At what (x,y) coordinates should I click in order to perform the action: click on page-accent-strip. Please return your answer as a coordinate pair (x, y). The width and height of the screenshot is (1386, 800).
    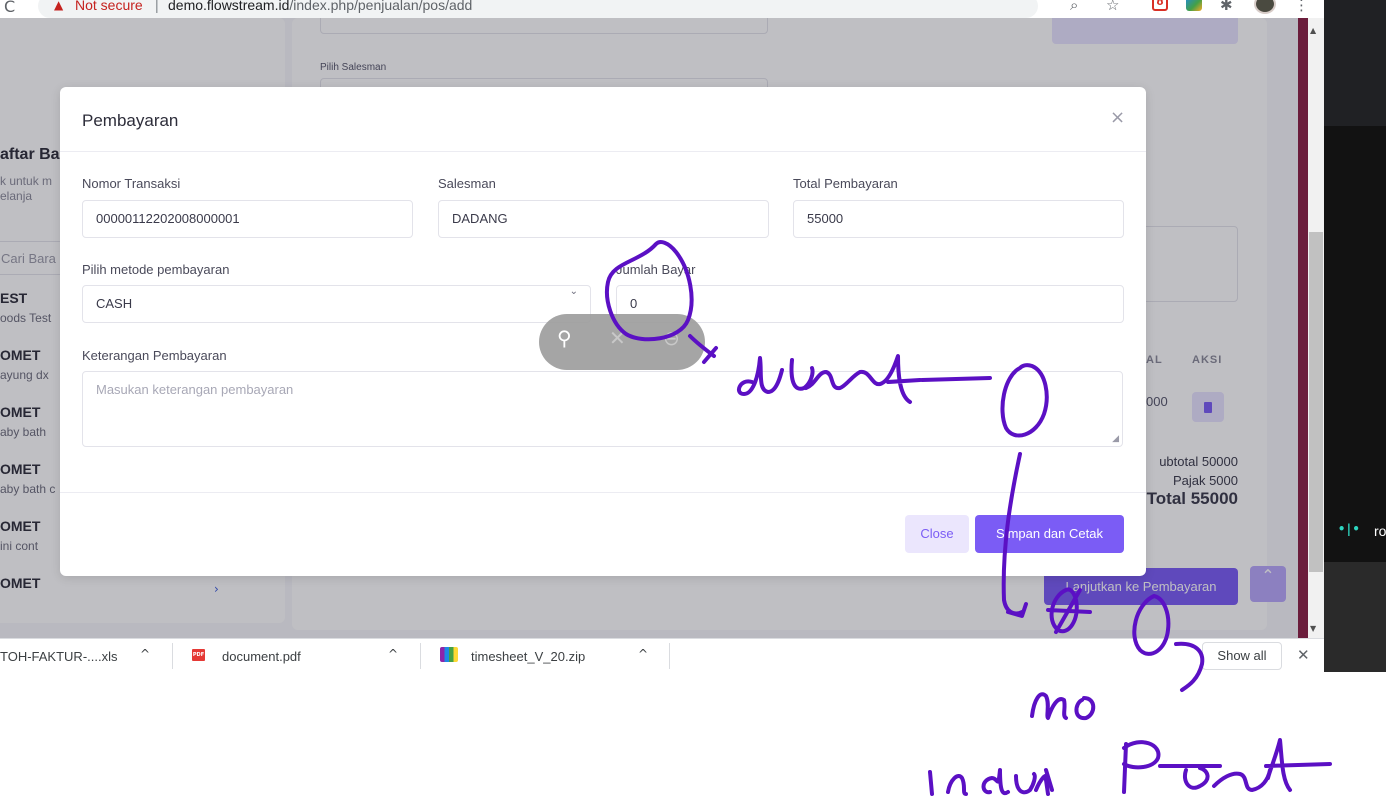
    Looking at the image, I should click on (1303, 328).